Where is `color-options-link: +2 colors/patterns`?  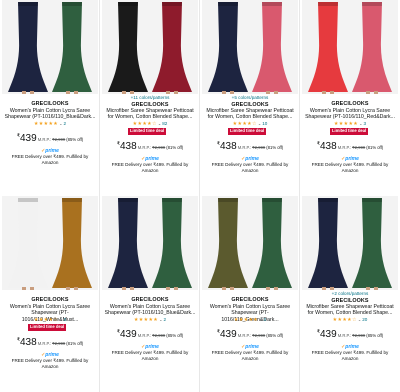
color-options-link: +2 colors/patterns is located at coordinates (350, 293).